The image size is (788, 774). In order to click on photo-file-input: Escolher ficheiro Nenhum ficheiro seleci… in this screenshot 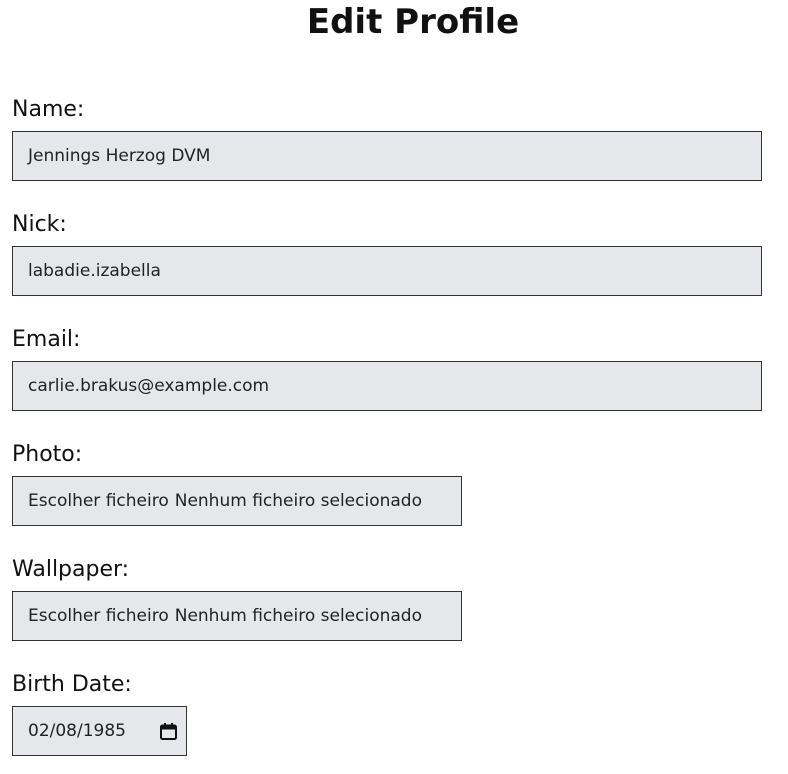, I will do `click(237, 501)`.